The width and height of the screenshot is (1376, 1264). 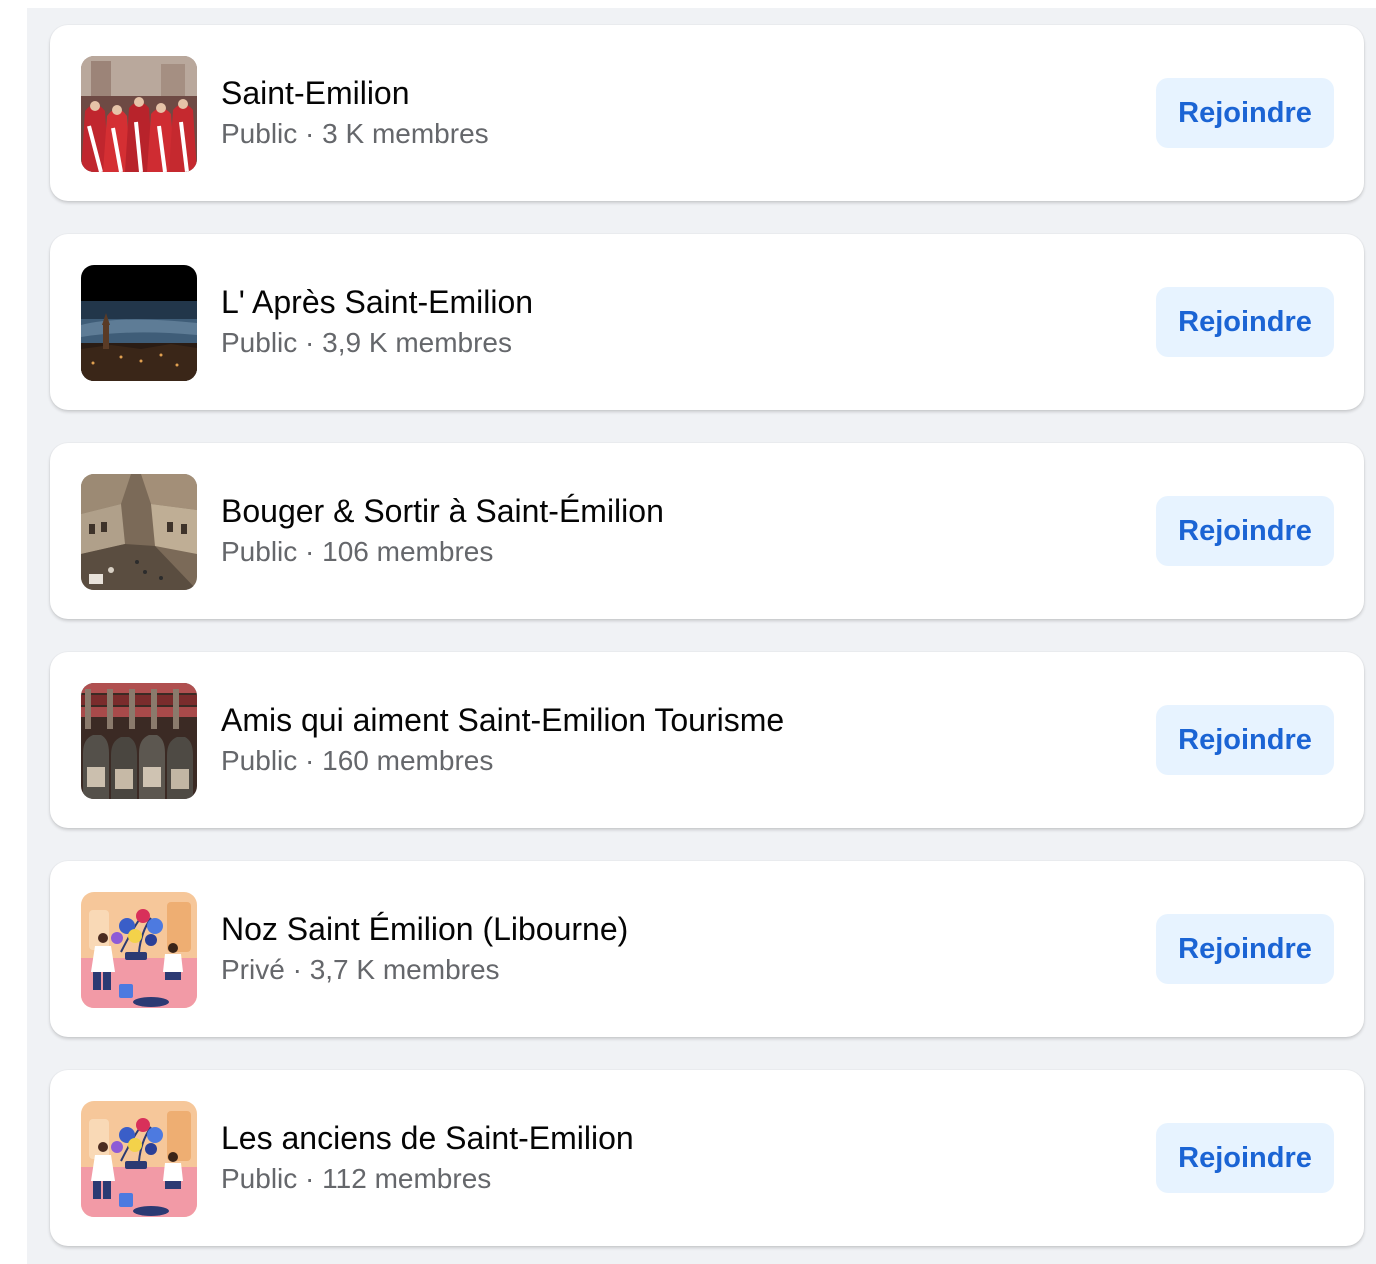 What do you see at coordinates (408, 760) in the screenshot?
I see `group-member-count: 160 membres` at bounding box center [408, 760].